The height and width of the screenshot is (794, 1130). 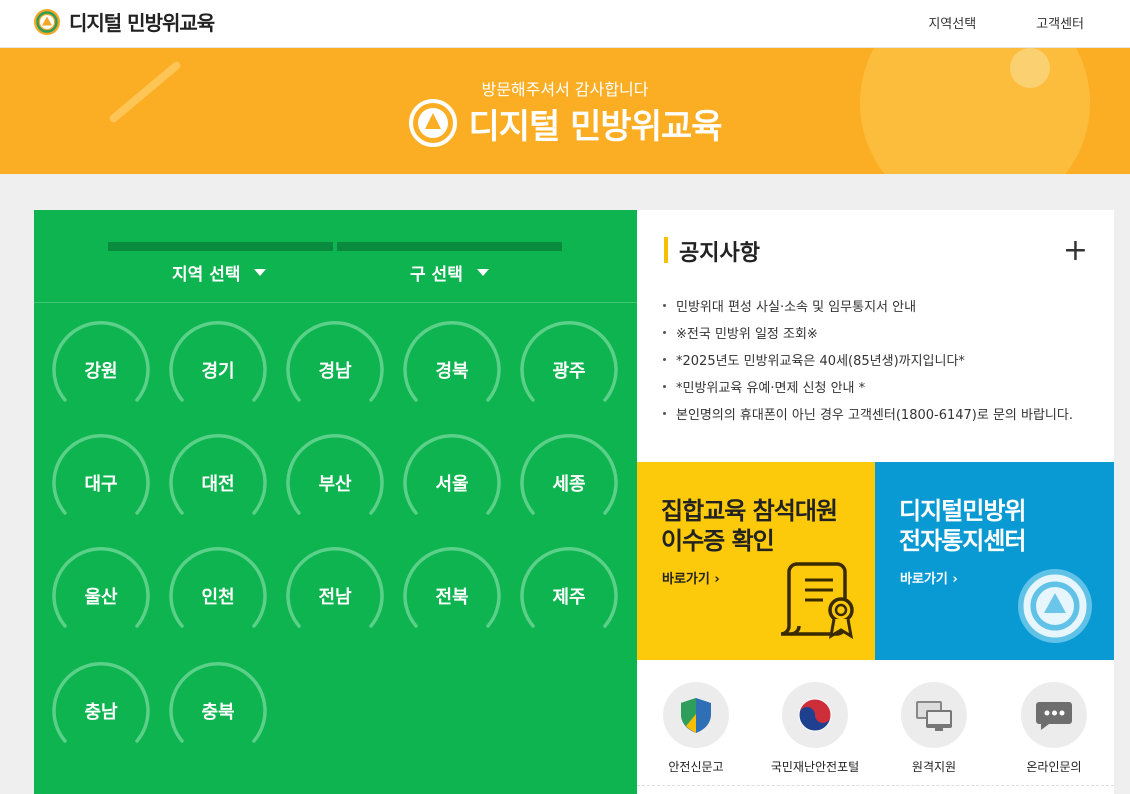 I want to click on region-label: 대구, so click(x=101, y=484).